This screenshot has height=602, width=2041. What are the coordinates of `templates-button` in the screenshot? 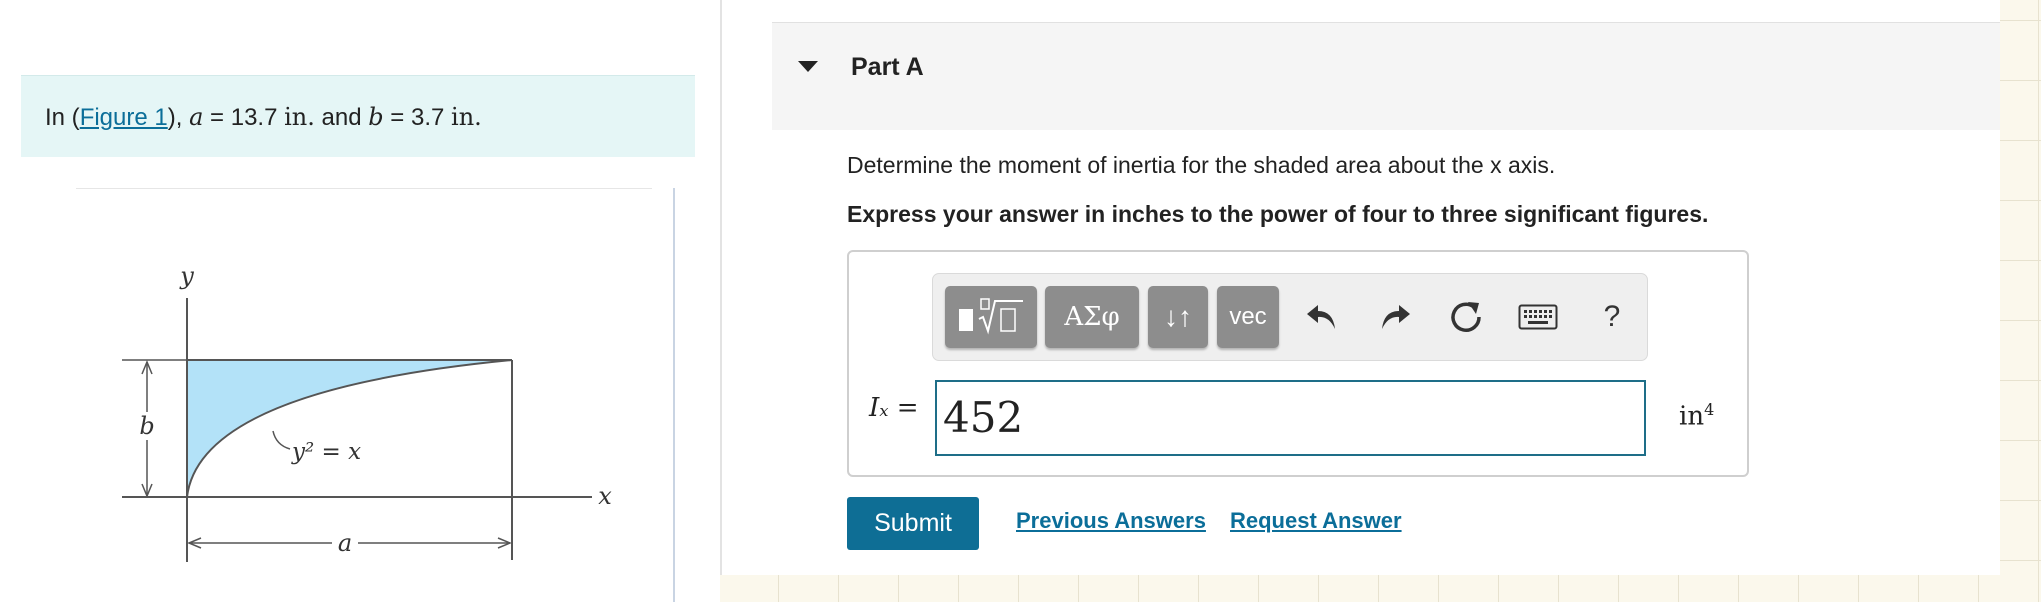 It's located at (991, 317).